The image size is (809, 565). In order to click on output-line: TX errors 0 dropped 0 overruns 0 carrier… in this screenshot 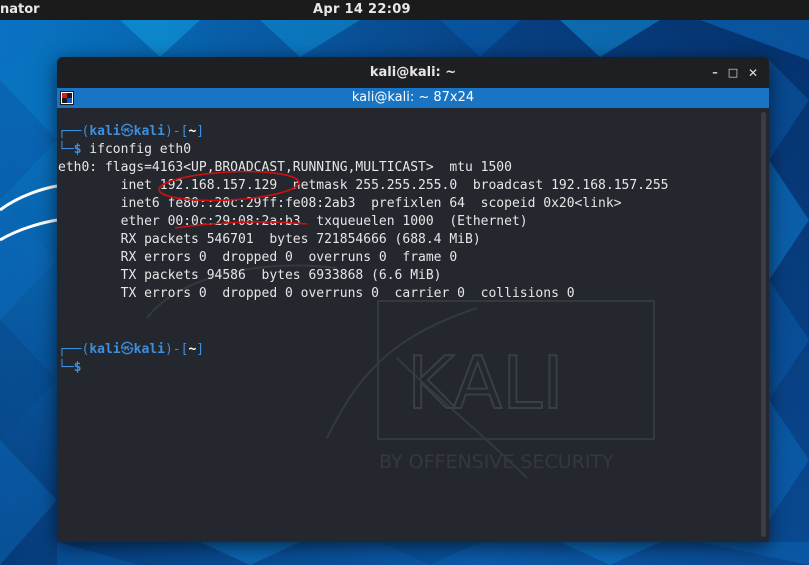, I will do `click(316, 293)`.